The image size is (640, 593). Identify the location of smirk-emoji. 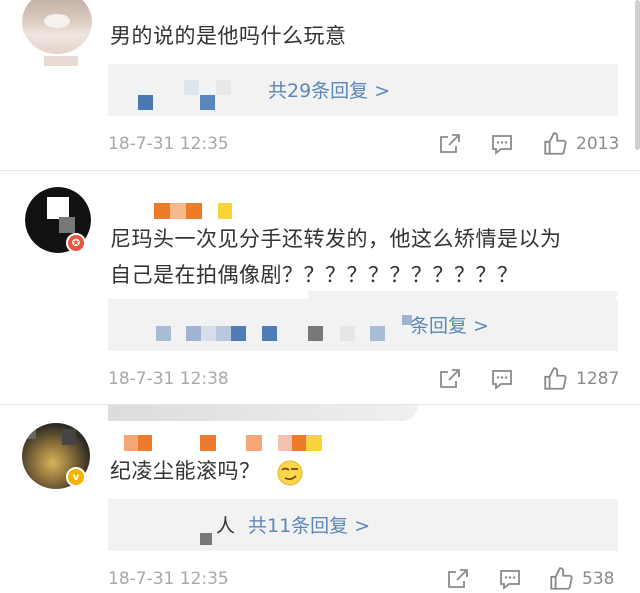
(290, 473).